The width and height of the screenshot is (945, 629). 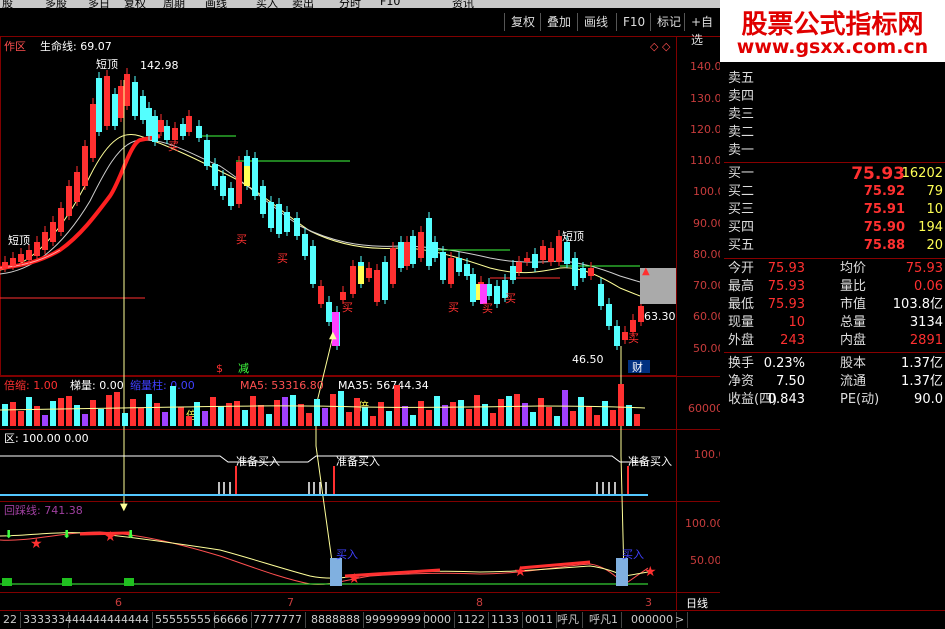 I want to click on menu-item: 股, so click(x=7, y=4).